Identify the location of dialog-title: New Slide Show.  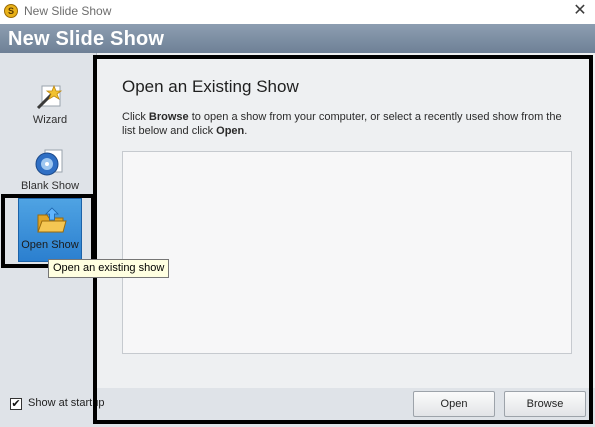
(86, 39).